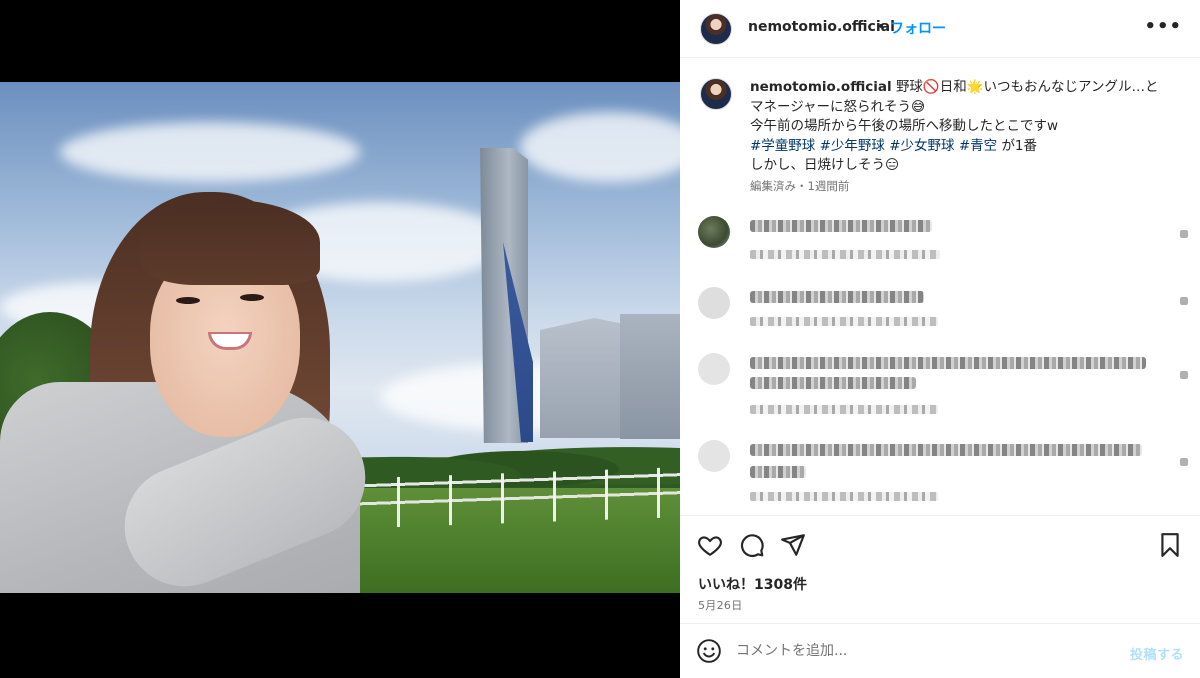  Describe the element at coordinates (1170, 545) in the screenshot. I see `bookmark-icon` at that location.